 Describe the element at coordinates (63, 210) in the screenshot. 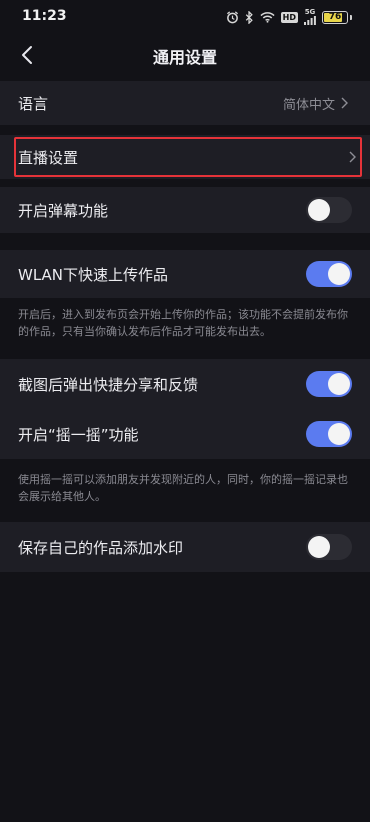

I see `danmaku-label: 开启弹幕功能` at that location.